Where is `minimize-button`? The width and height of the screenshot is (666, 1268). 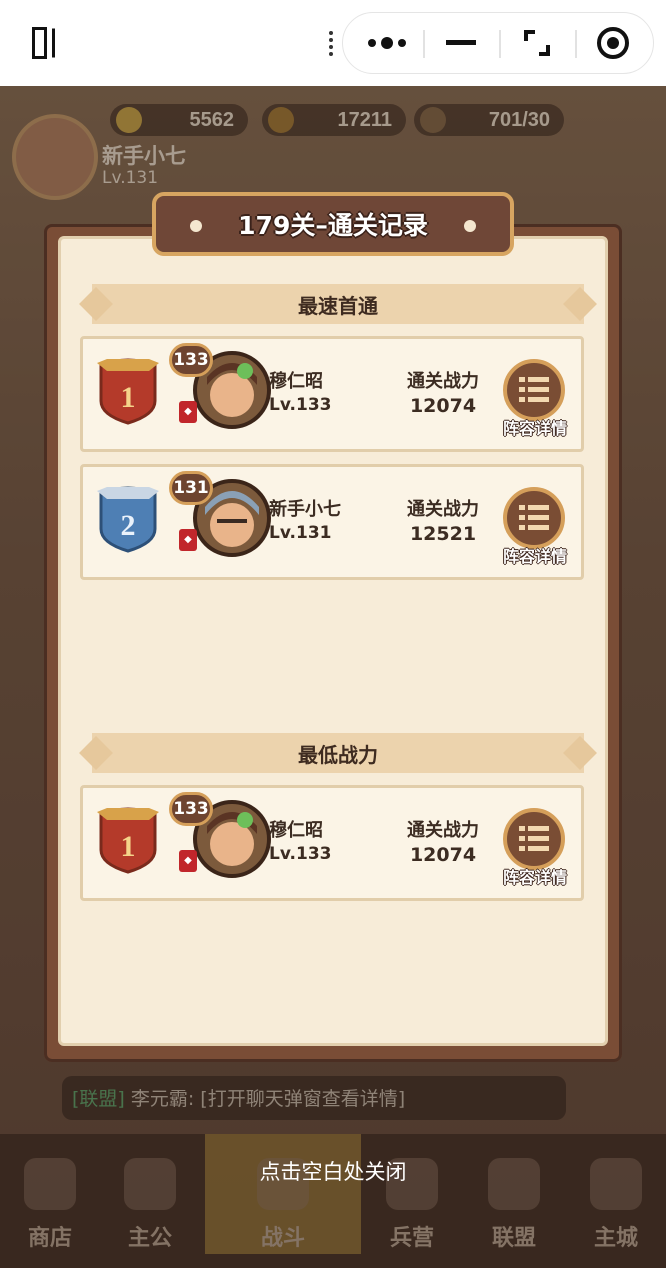
minimize-button is located at coordinates (461, 43).